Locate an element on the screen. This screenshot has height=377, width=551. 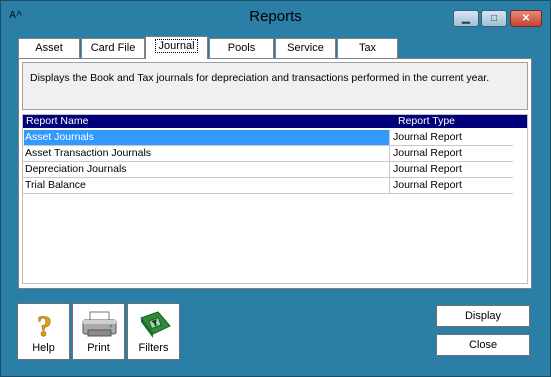
printer-icon is located at coordinates (98, 324).